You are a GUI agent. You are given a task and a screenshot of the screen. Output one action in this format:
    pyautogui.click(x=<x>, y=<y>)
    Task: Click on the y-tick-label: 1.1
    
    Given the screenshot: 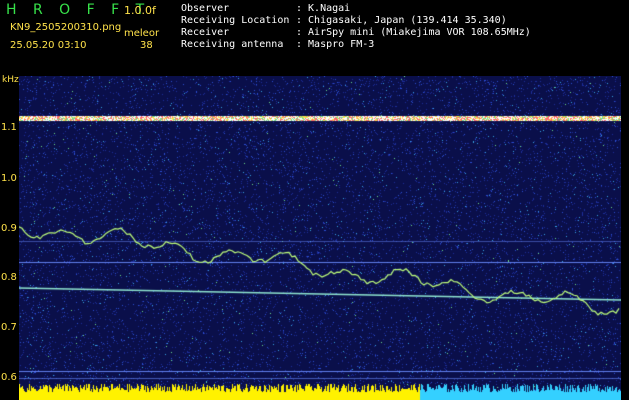 What is the action you would take?
    pyautogui.click(x=9, y=127)
    